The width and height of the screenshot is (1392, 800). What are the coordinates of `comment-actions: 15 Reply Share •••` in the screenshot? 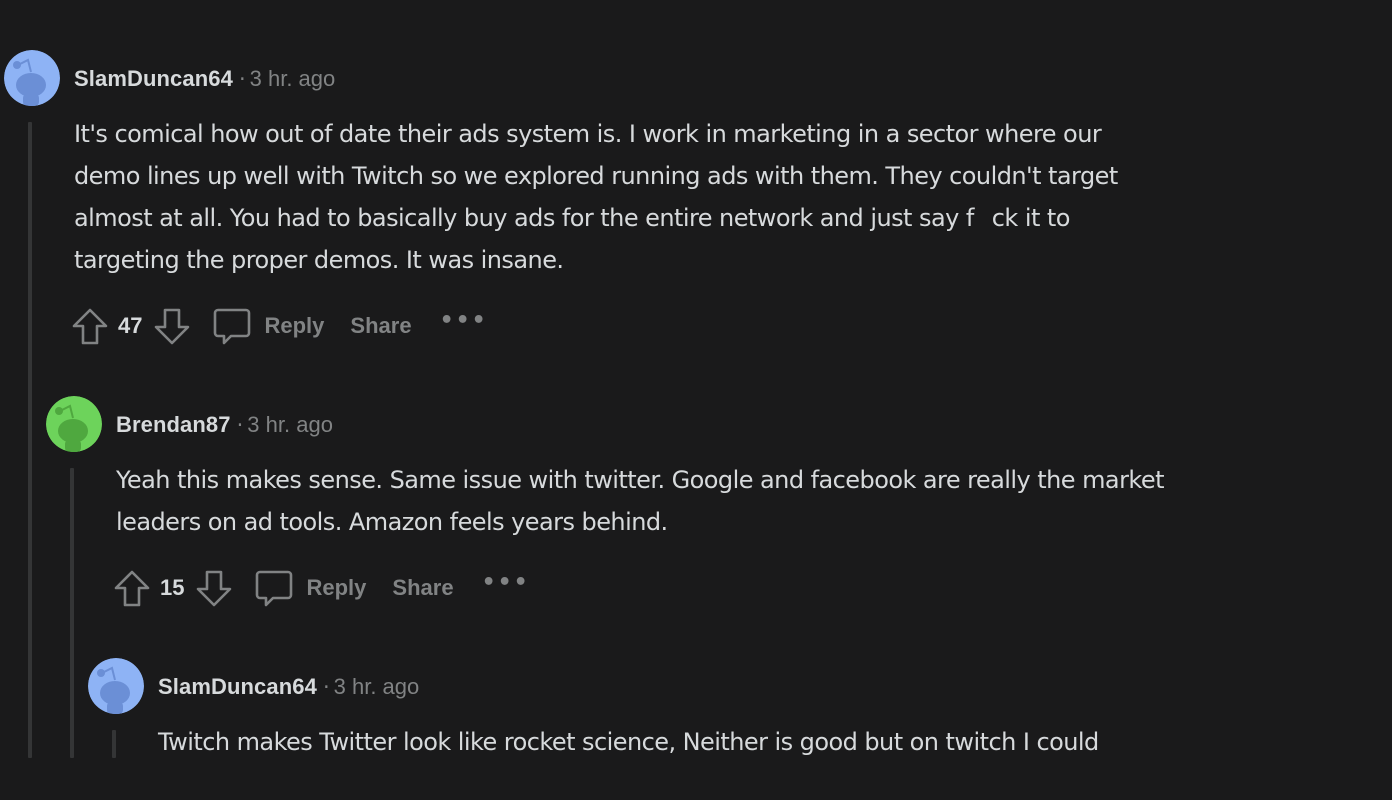 It's located at (321, 588).